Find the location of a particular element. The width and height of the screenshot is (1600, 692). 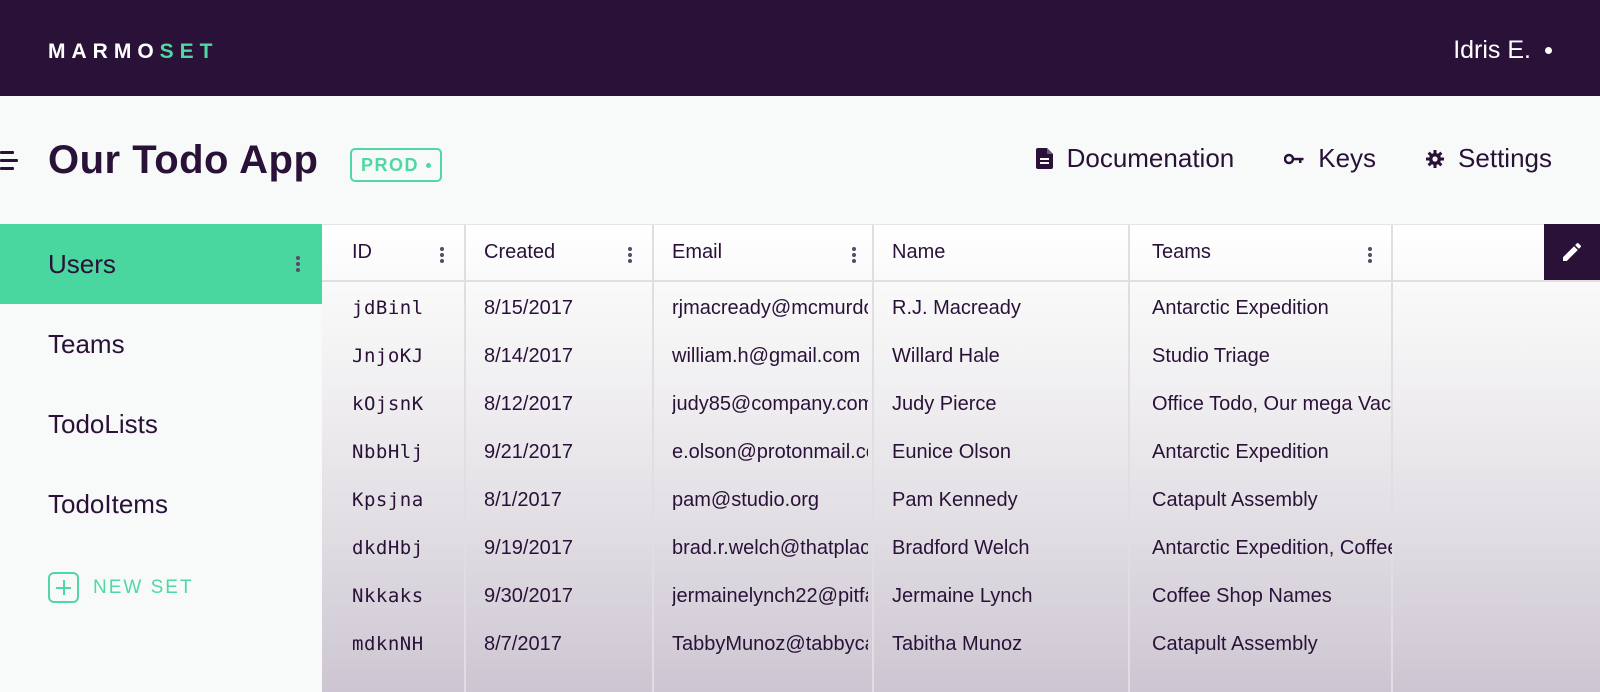

cell-name: Pam Kennedy is located at coordinates (1008, 500).